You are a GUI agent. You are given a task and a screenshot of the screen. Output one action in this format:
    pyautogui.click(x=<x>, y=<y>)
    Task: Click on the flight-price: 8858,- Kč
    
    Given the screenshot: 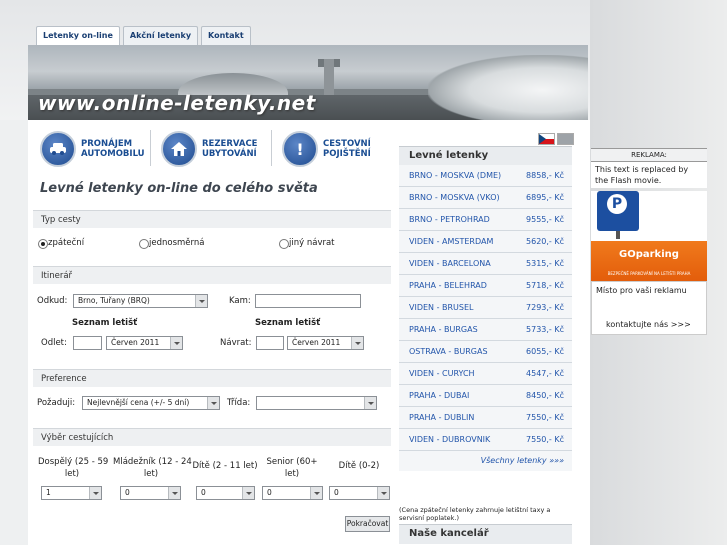 What is the action you would take?
    pyautogui.click(x=545, y=175)
    